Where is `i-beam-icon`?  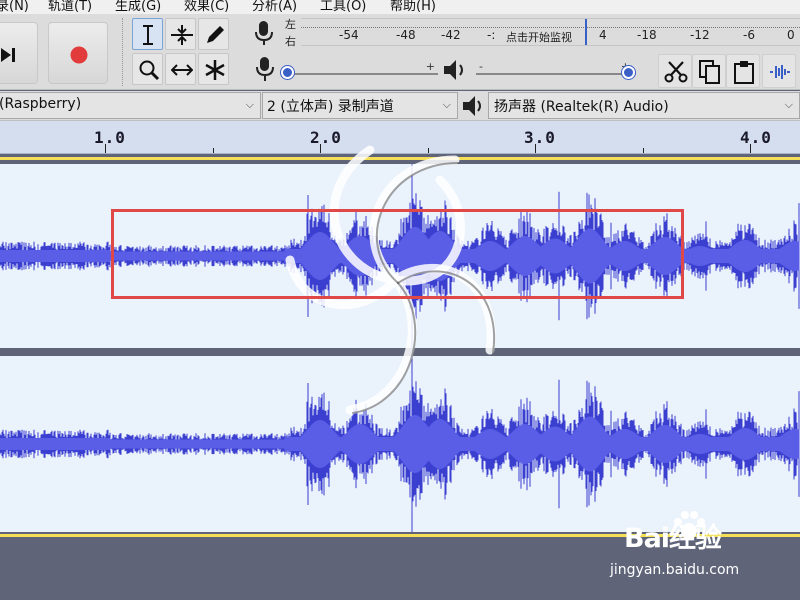 i-beam-icon is located at coordinates (148, 35).